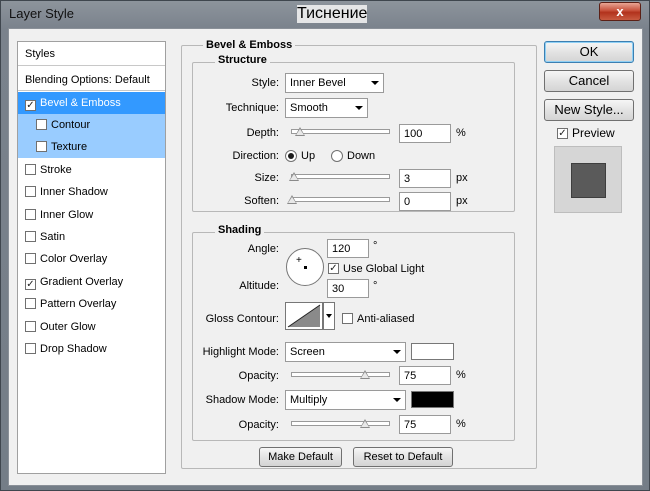 The width and height of the screenshot is (650, 491). I want to click on size-input: 3, so click(425, 178).